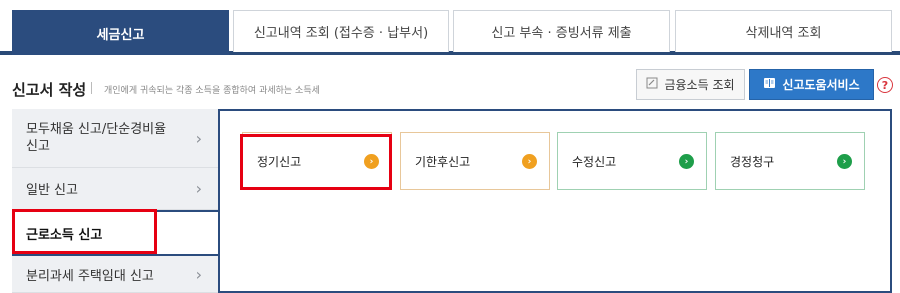  I want to click on book-icon, so click(769, 84).